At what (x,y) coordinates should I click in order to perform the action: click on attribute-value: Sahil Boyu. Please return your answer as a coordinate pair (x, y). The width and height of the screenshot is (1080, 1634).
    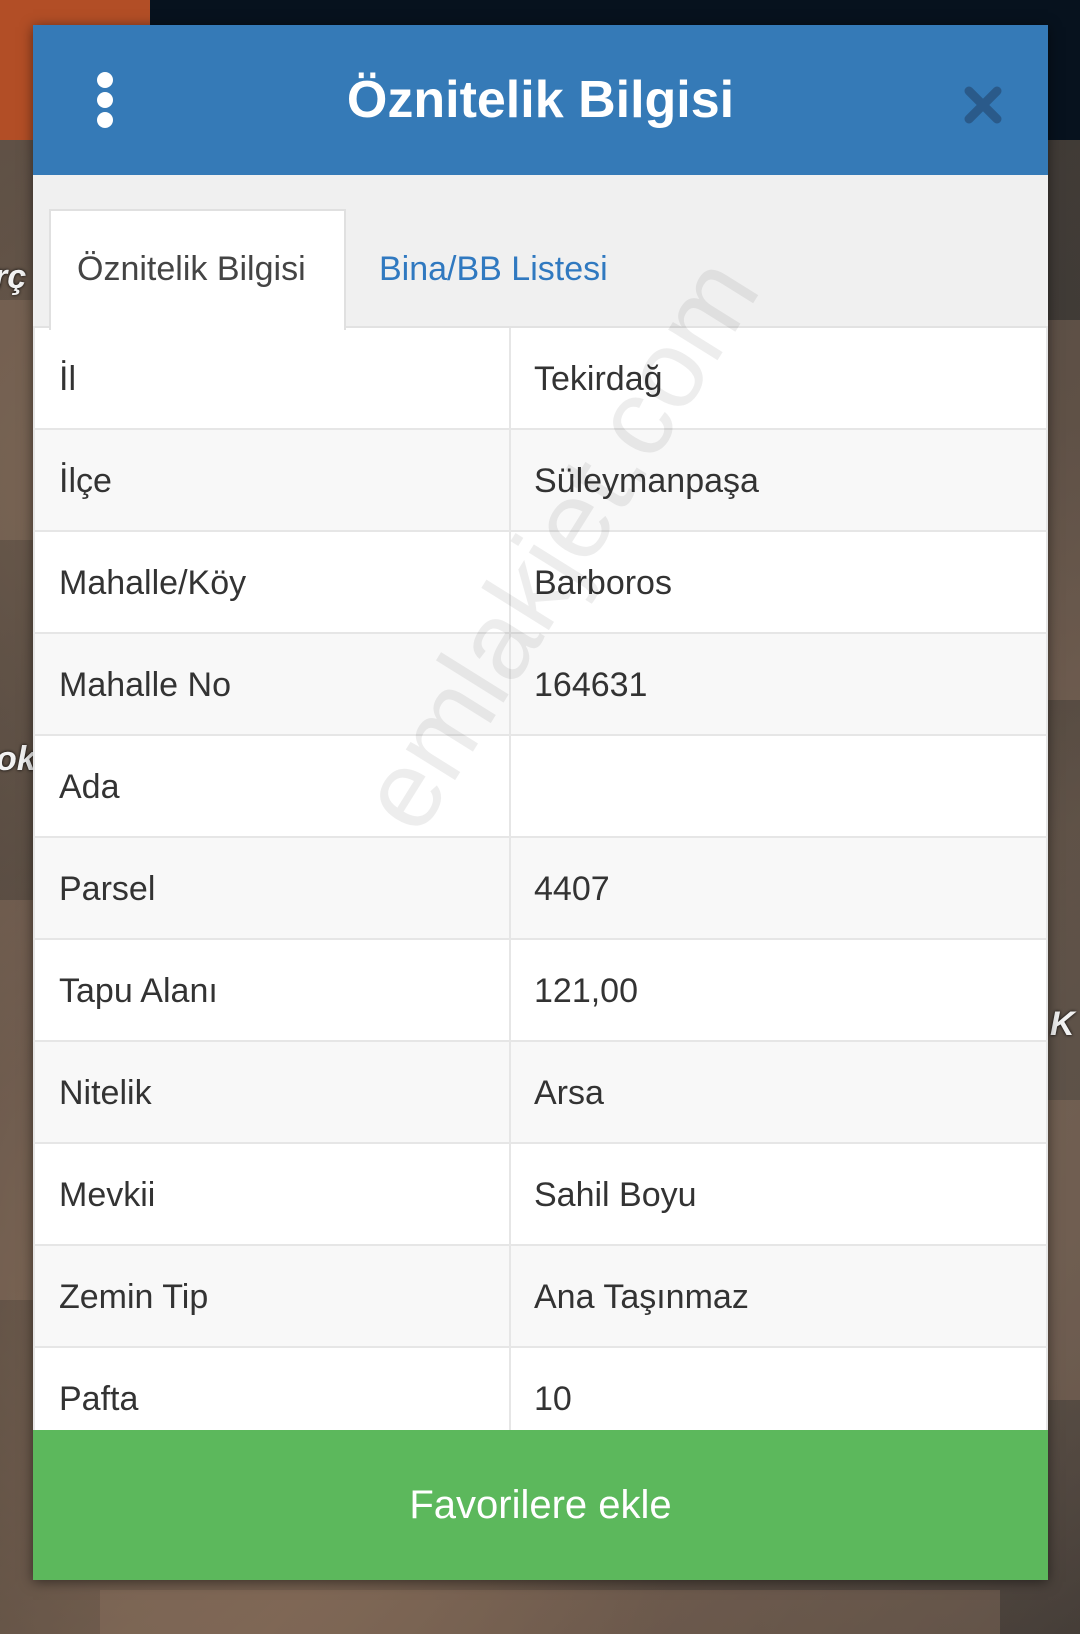
    Looking at the image, I should click on (615, 1195).